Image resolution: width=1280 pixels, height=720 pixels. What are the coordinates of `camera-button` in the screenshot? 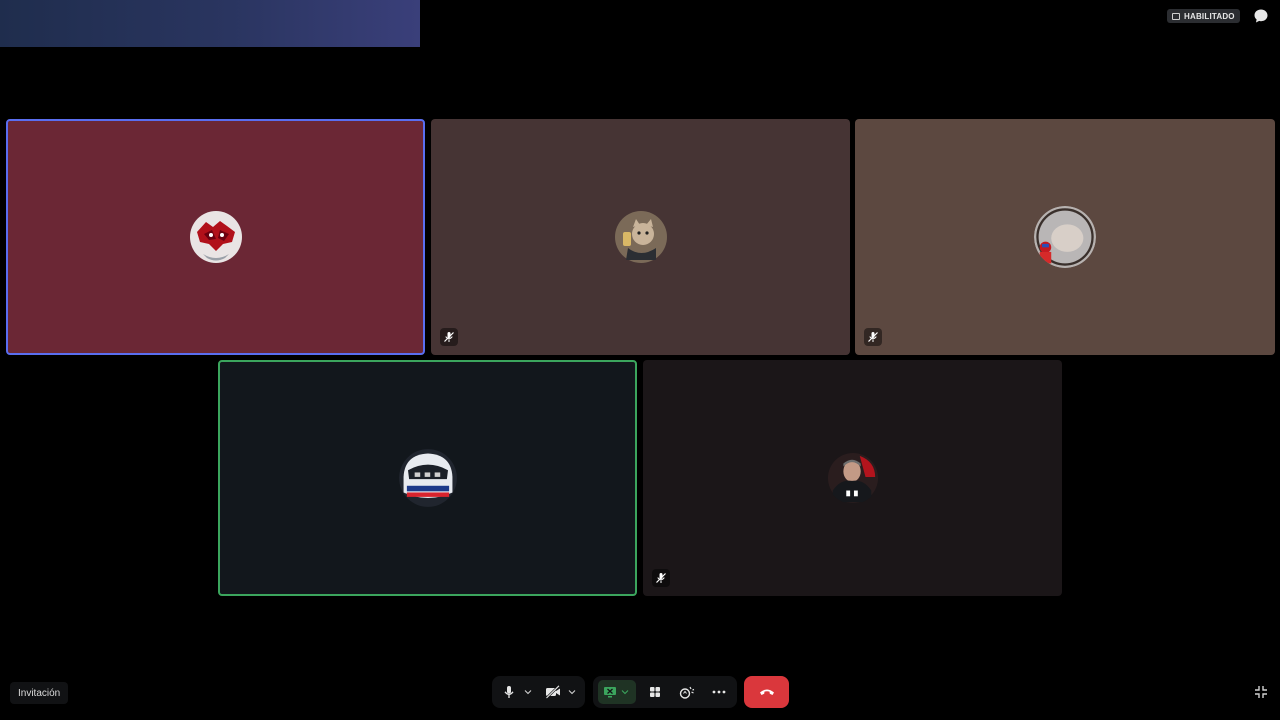 It's located at (553, 692).